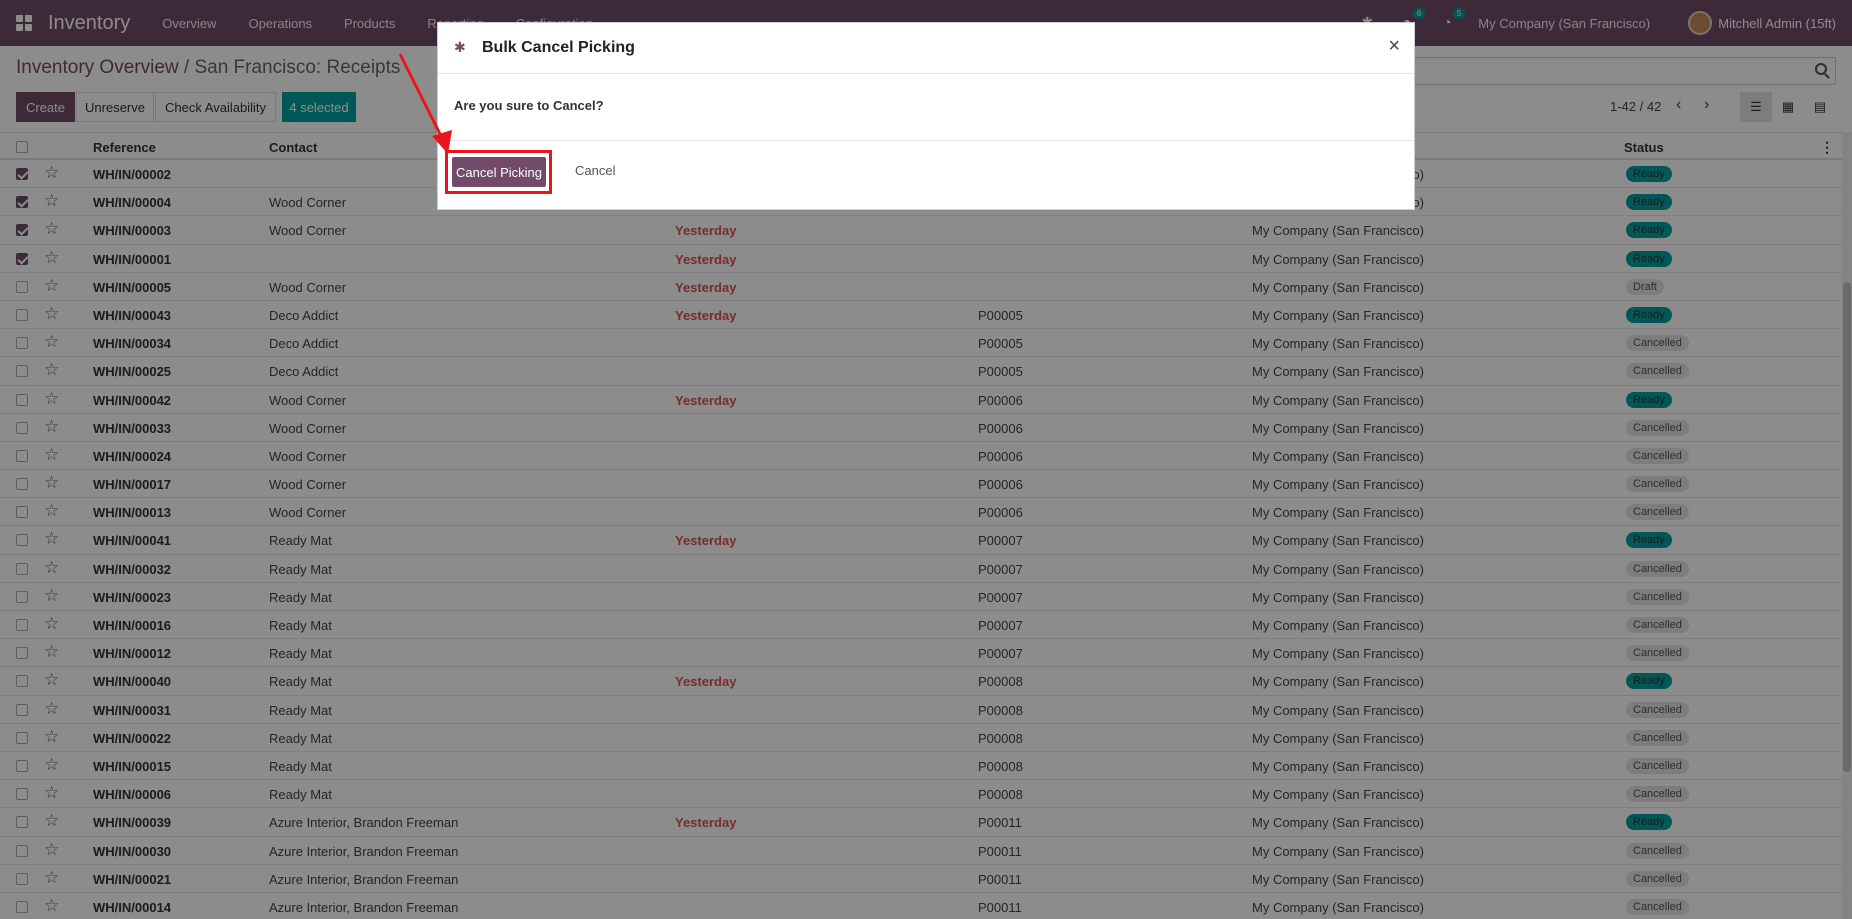 This screenshot has width=1852, height=919. I want to click on cancel-button: Cancel, so click(595, 170).